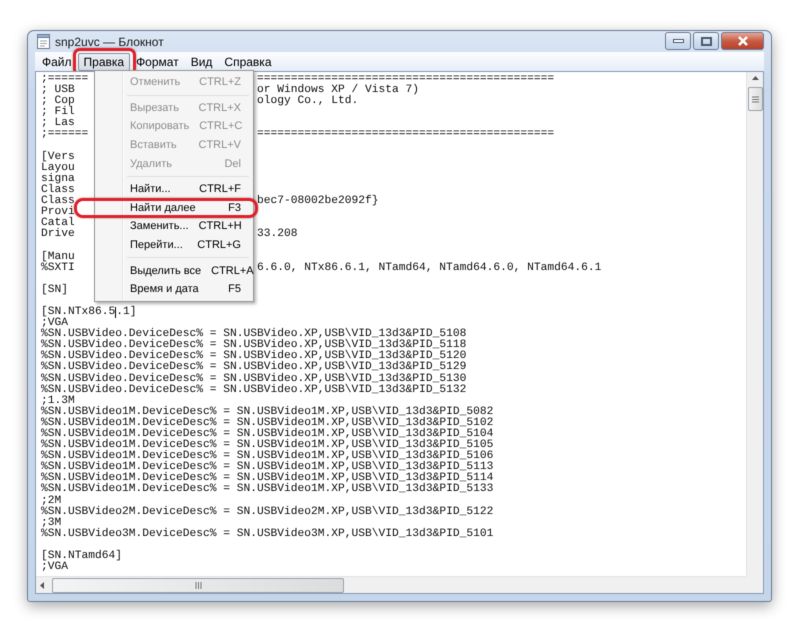 The image size is (800, 629). I want to click on code-line: %SN.USBVideo1M.DeviceDesc% = SN.USBVideo1M.XP,USB\VID_13d3&PID_5082, so click(267, 412).